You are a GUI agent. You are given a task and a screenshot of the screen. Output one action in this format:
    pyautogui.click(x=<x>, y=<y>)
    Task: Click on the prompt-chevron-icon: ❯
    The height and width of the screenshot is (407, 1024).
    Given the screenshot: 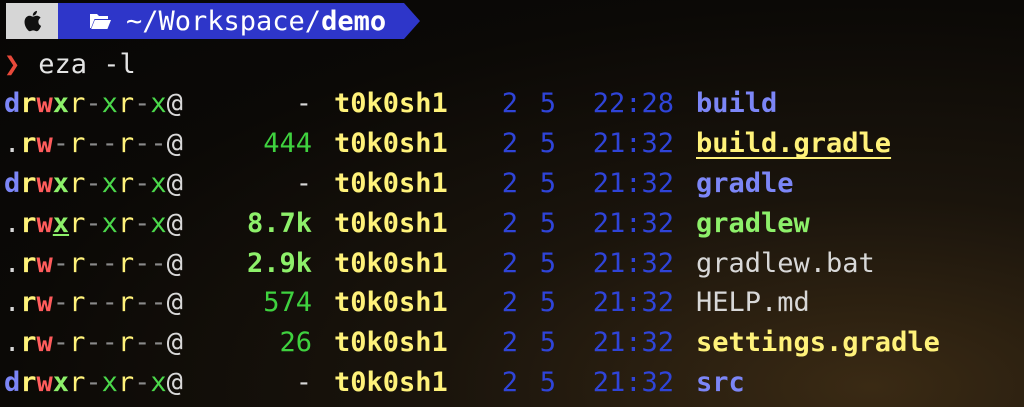 What is the action you would take?
    pyautogui.click(x=12, y=64)
    